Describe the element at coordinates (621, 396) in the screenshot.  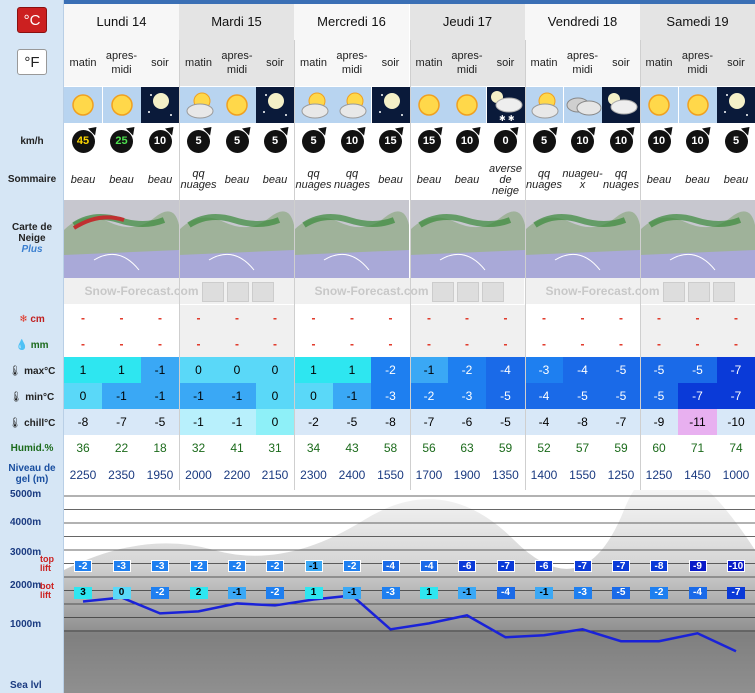
I see `min_c-cell: -5` at that location.